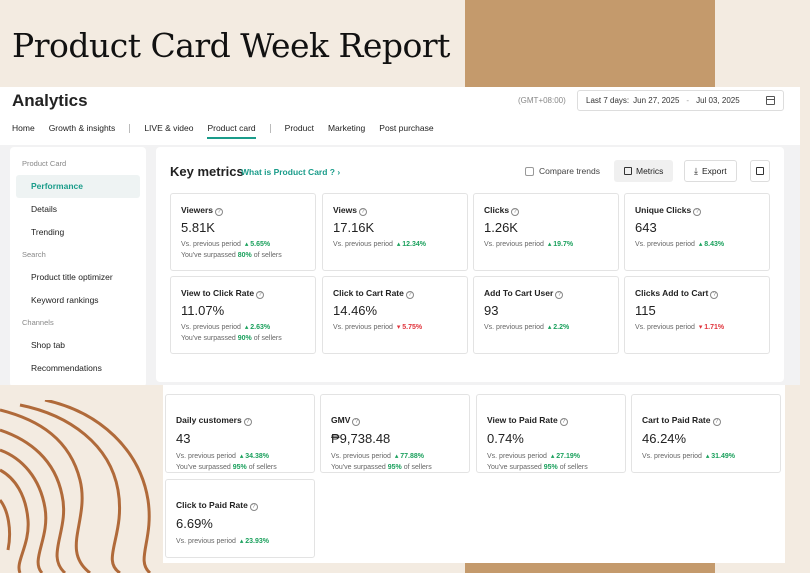 The height and width of the screenshot is (573, 810). I want to click on compare-trends-label: Compare trends, so click(569, 171).